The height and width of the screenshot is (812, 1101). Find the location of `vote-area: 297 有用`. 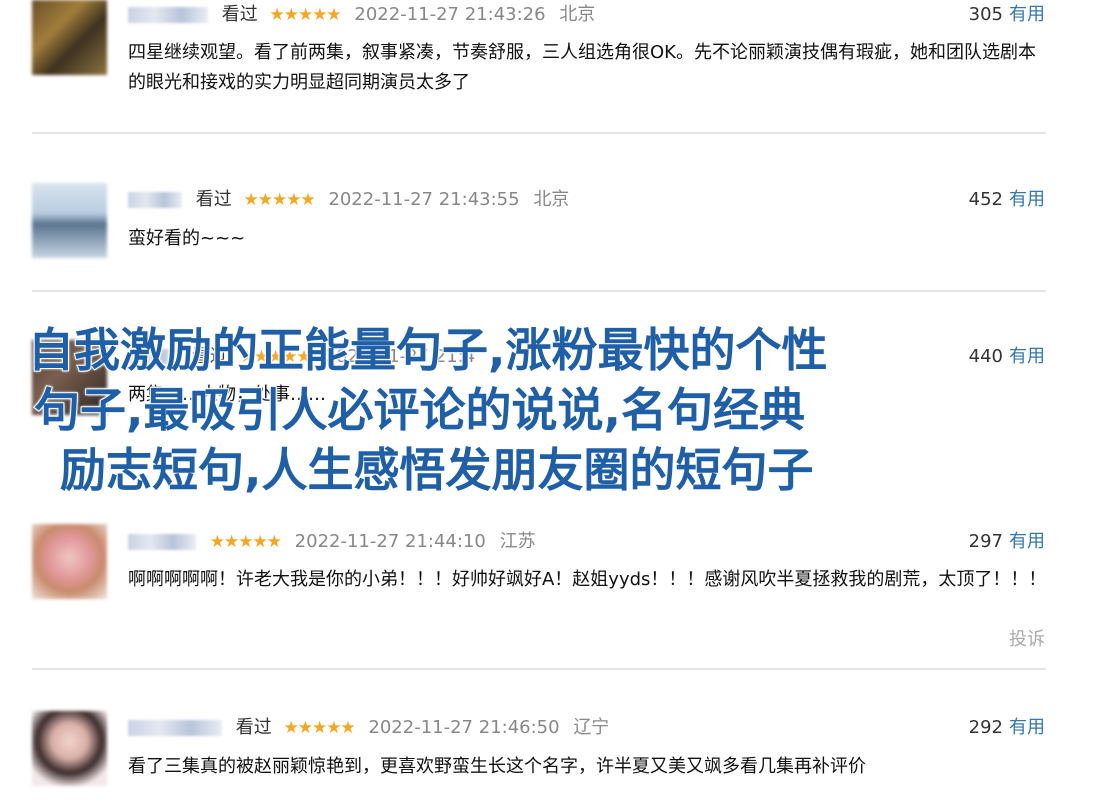

vote-area: 297 有用 is located at coordinates (1007, 542).